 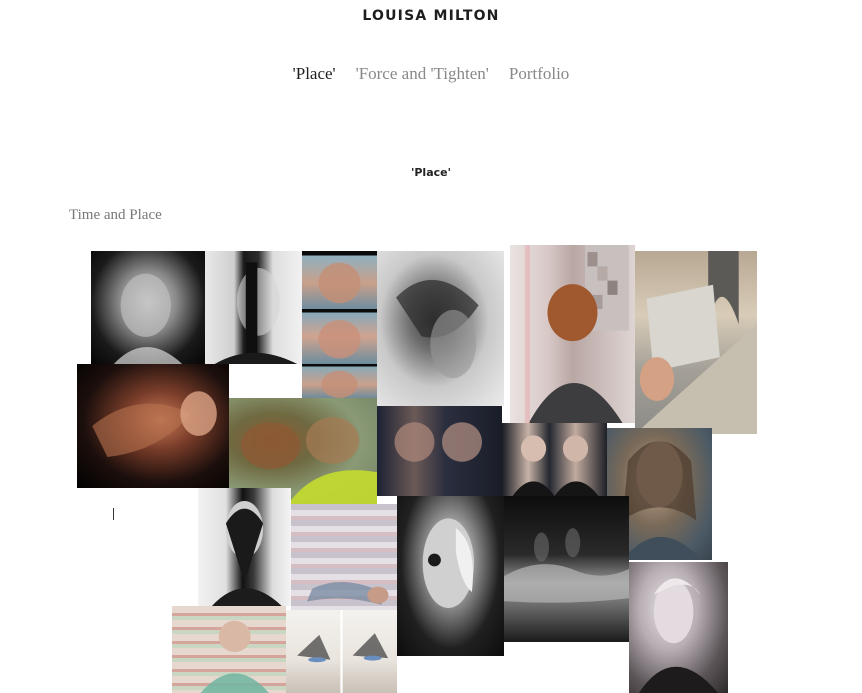 What do you see at coordinates (696, 342) in the screenshot?
I see `staircase-postcard-photo` at bounding box center [696, 342].